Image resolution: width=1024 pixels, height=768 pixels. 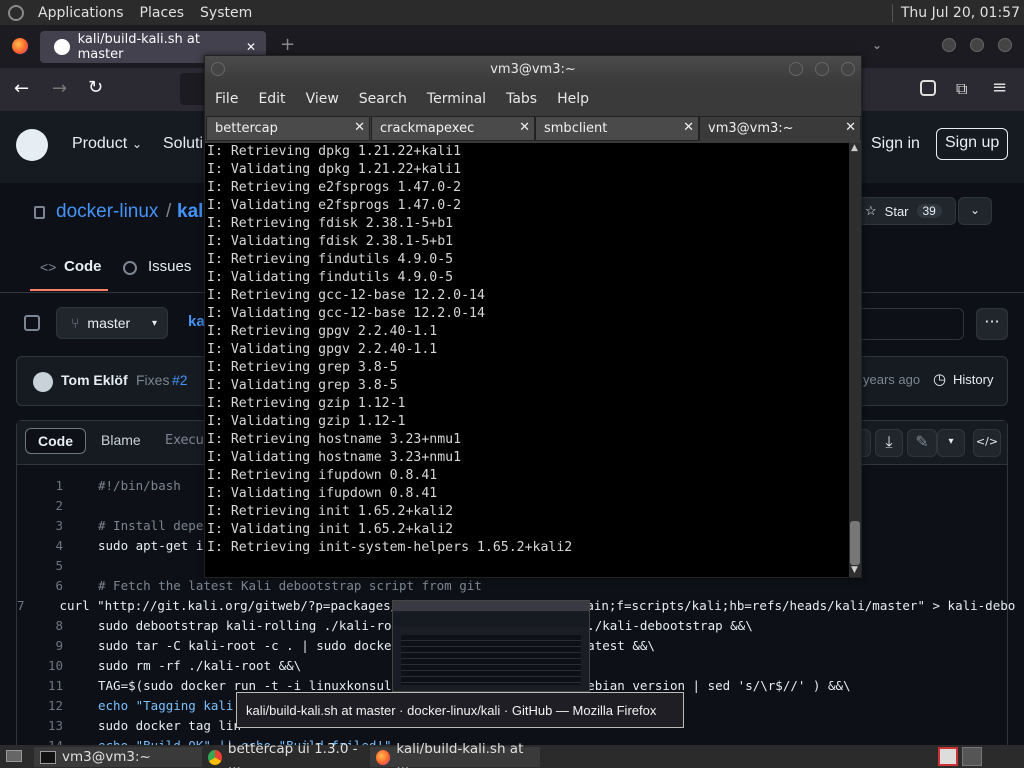 I want to click on line-number: 5, so click(x=40, y=565).